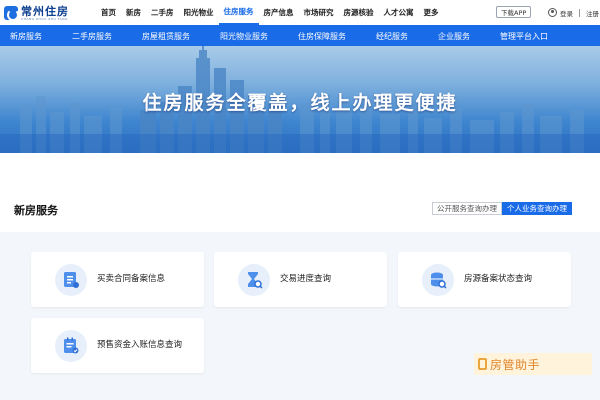 The image size is (600, 400). I want to click on user-icon, so click(552, 12).